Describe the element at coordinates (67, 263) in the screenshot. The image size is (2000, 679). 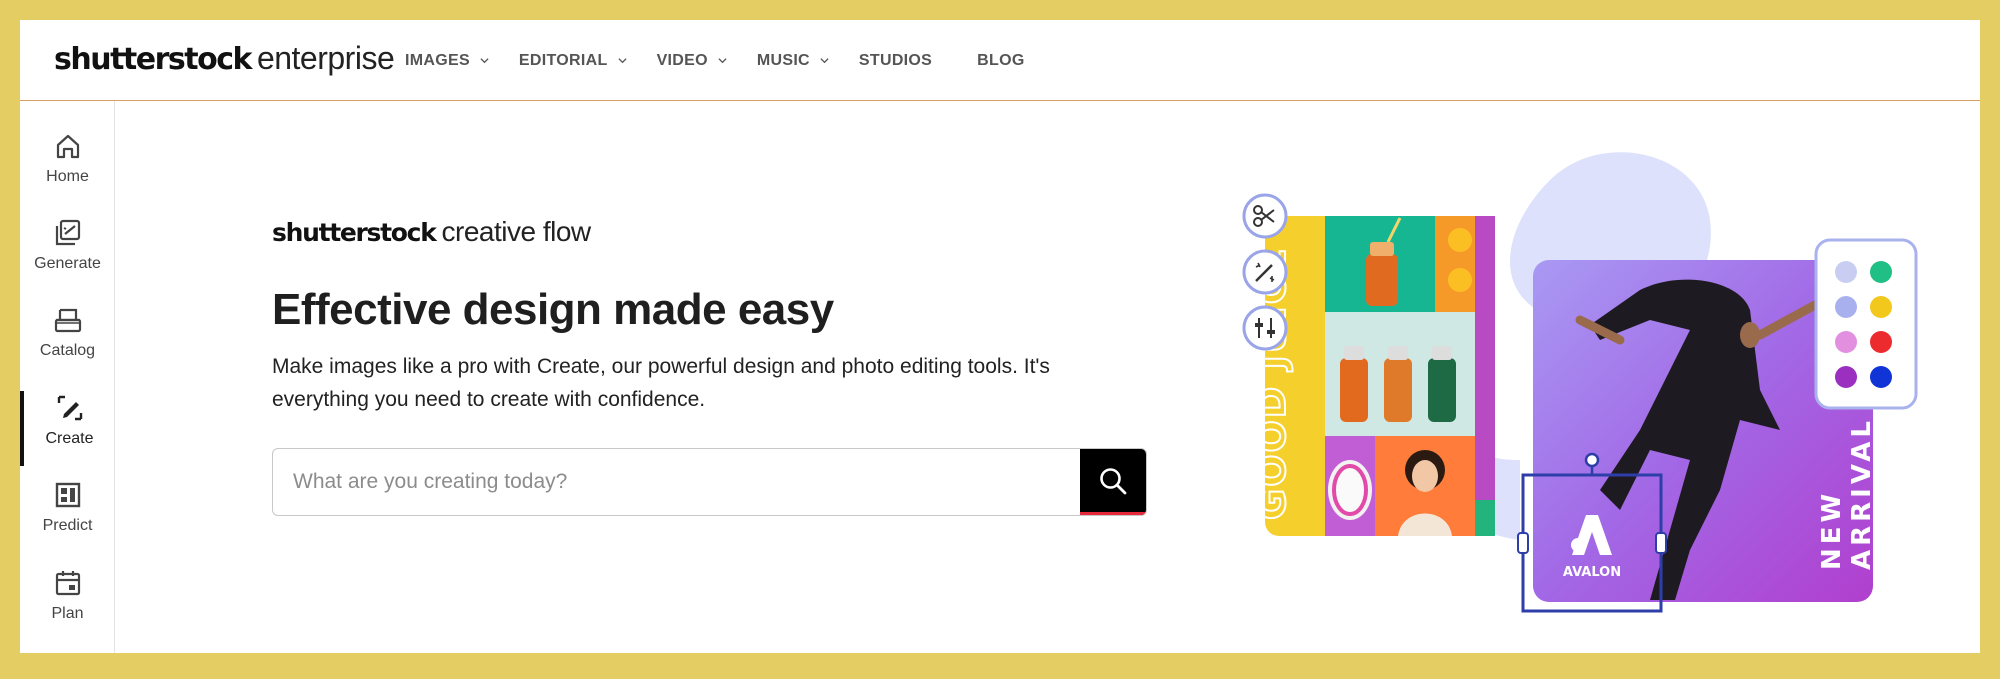
I see `sidebar-item-label: Generate` at that location.